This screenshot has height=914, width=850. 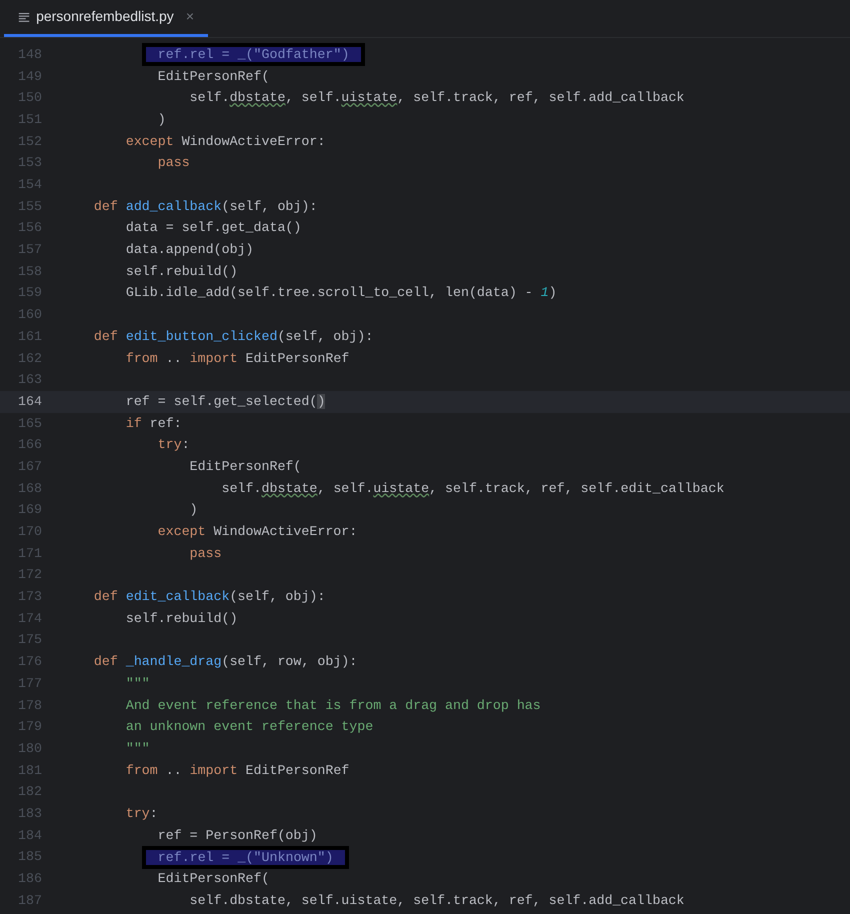 I want to click on code-text: data.append(obj), so click(x=189, y=250).